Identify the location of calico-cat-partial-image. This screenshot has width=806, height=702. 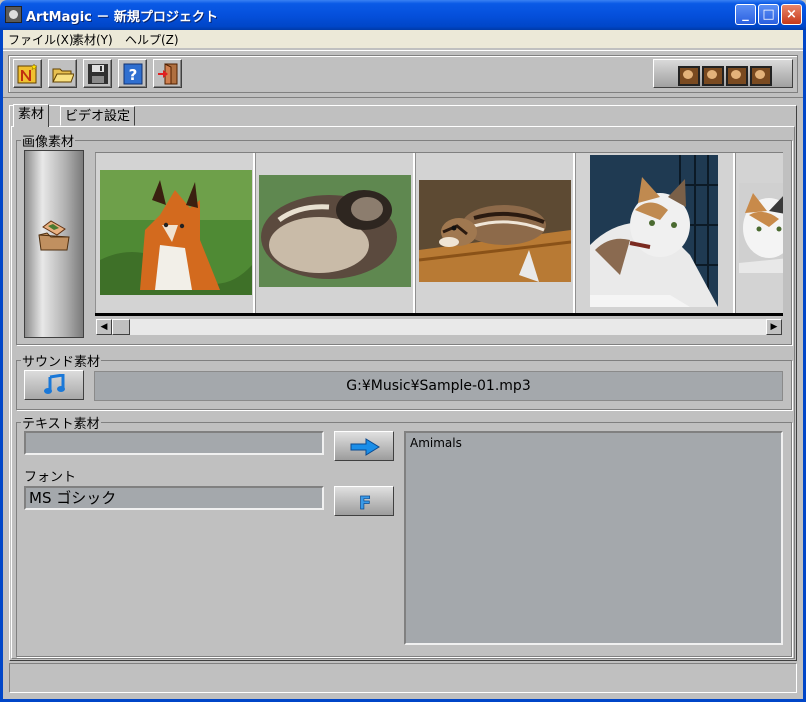
(761, 228).